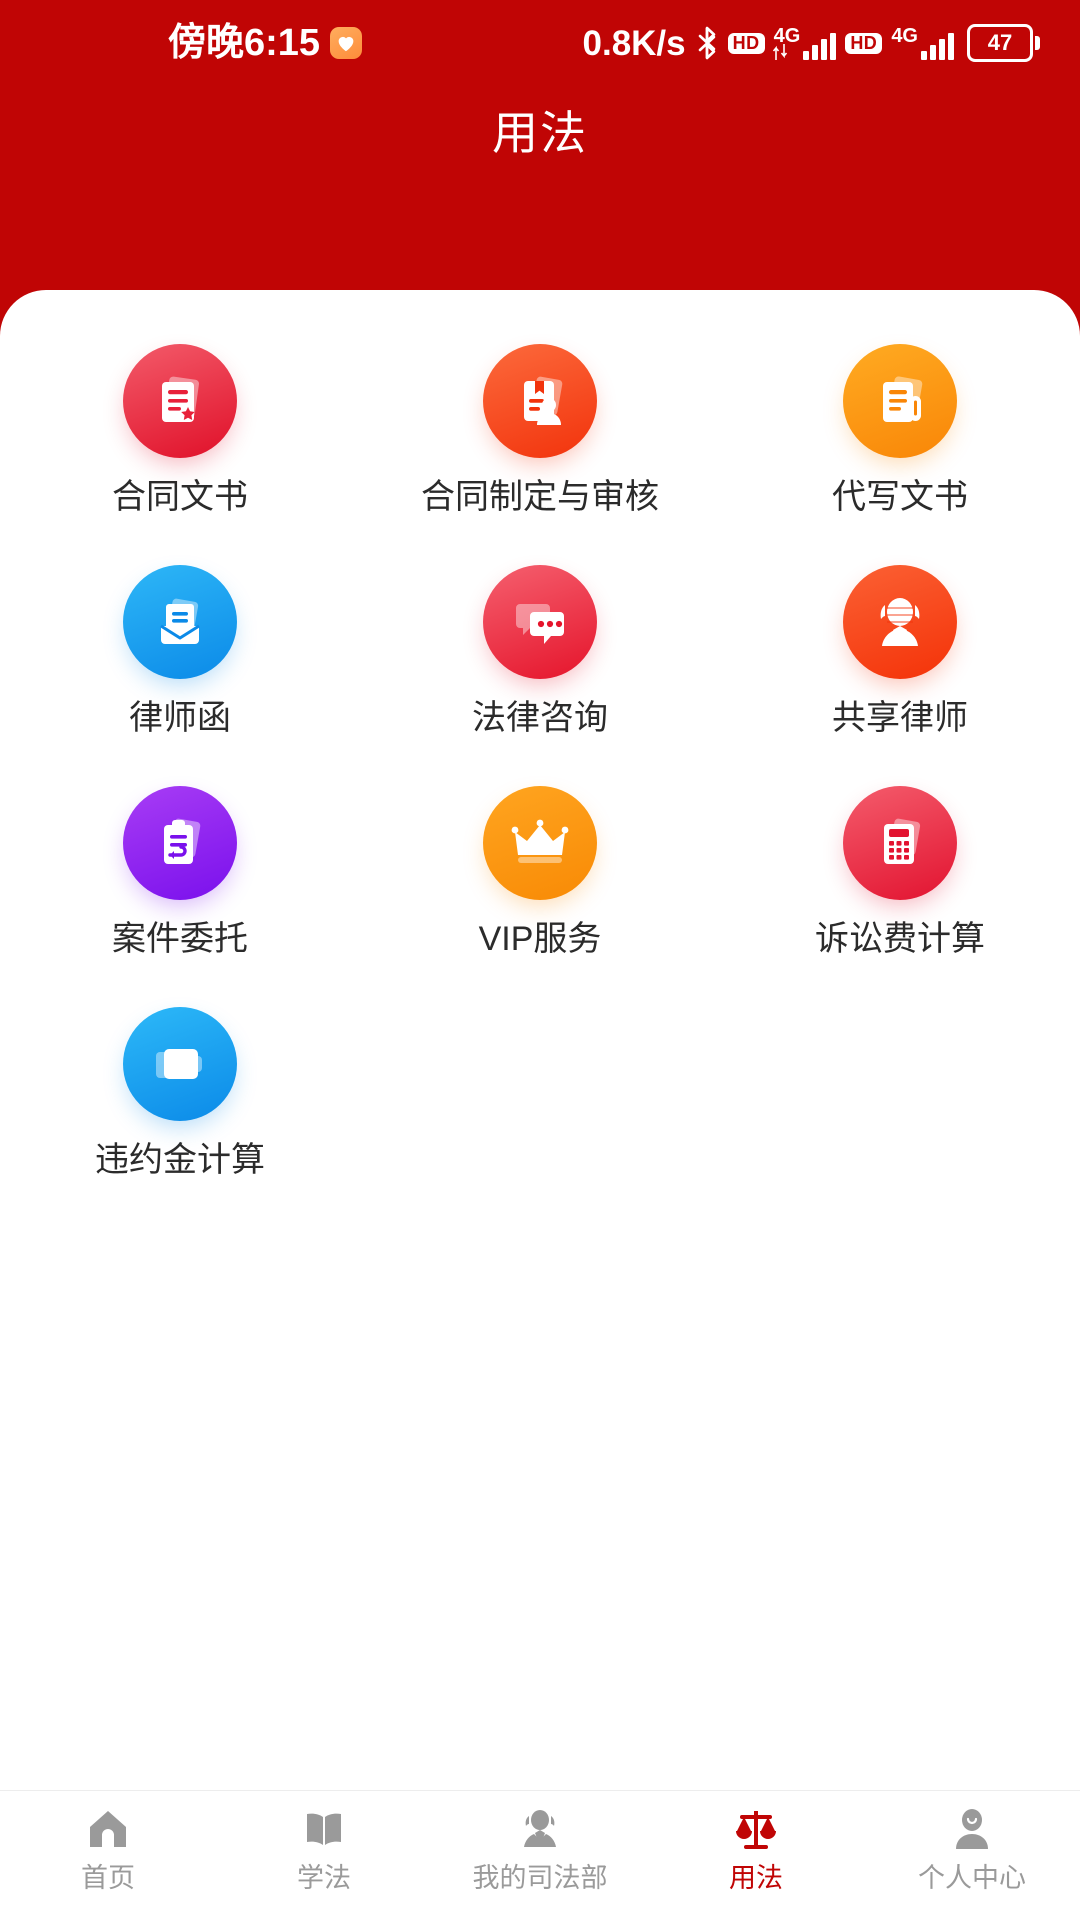  I want to click on service-item-5: 法律咨询, so click(540, 657).